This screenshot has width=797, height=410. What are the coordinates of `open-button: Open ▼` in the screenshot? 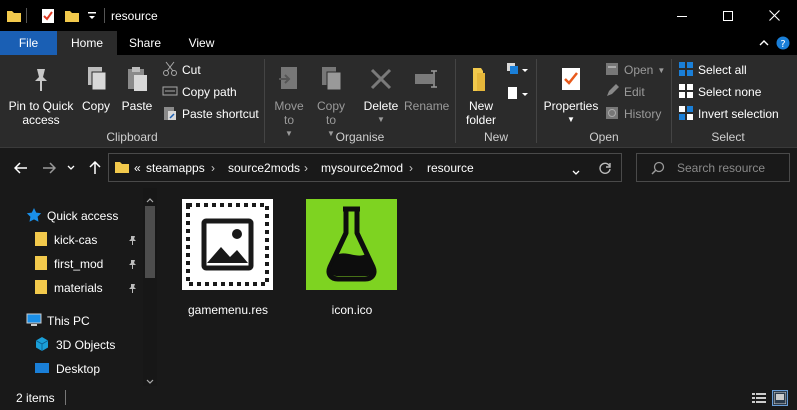 It's located at (634, 70).